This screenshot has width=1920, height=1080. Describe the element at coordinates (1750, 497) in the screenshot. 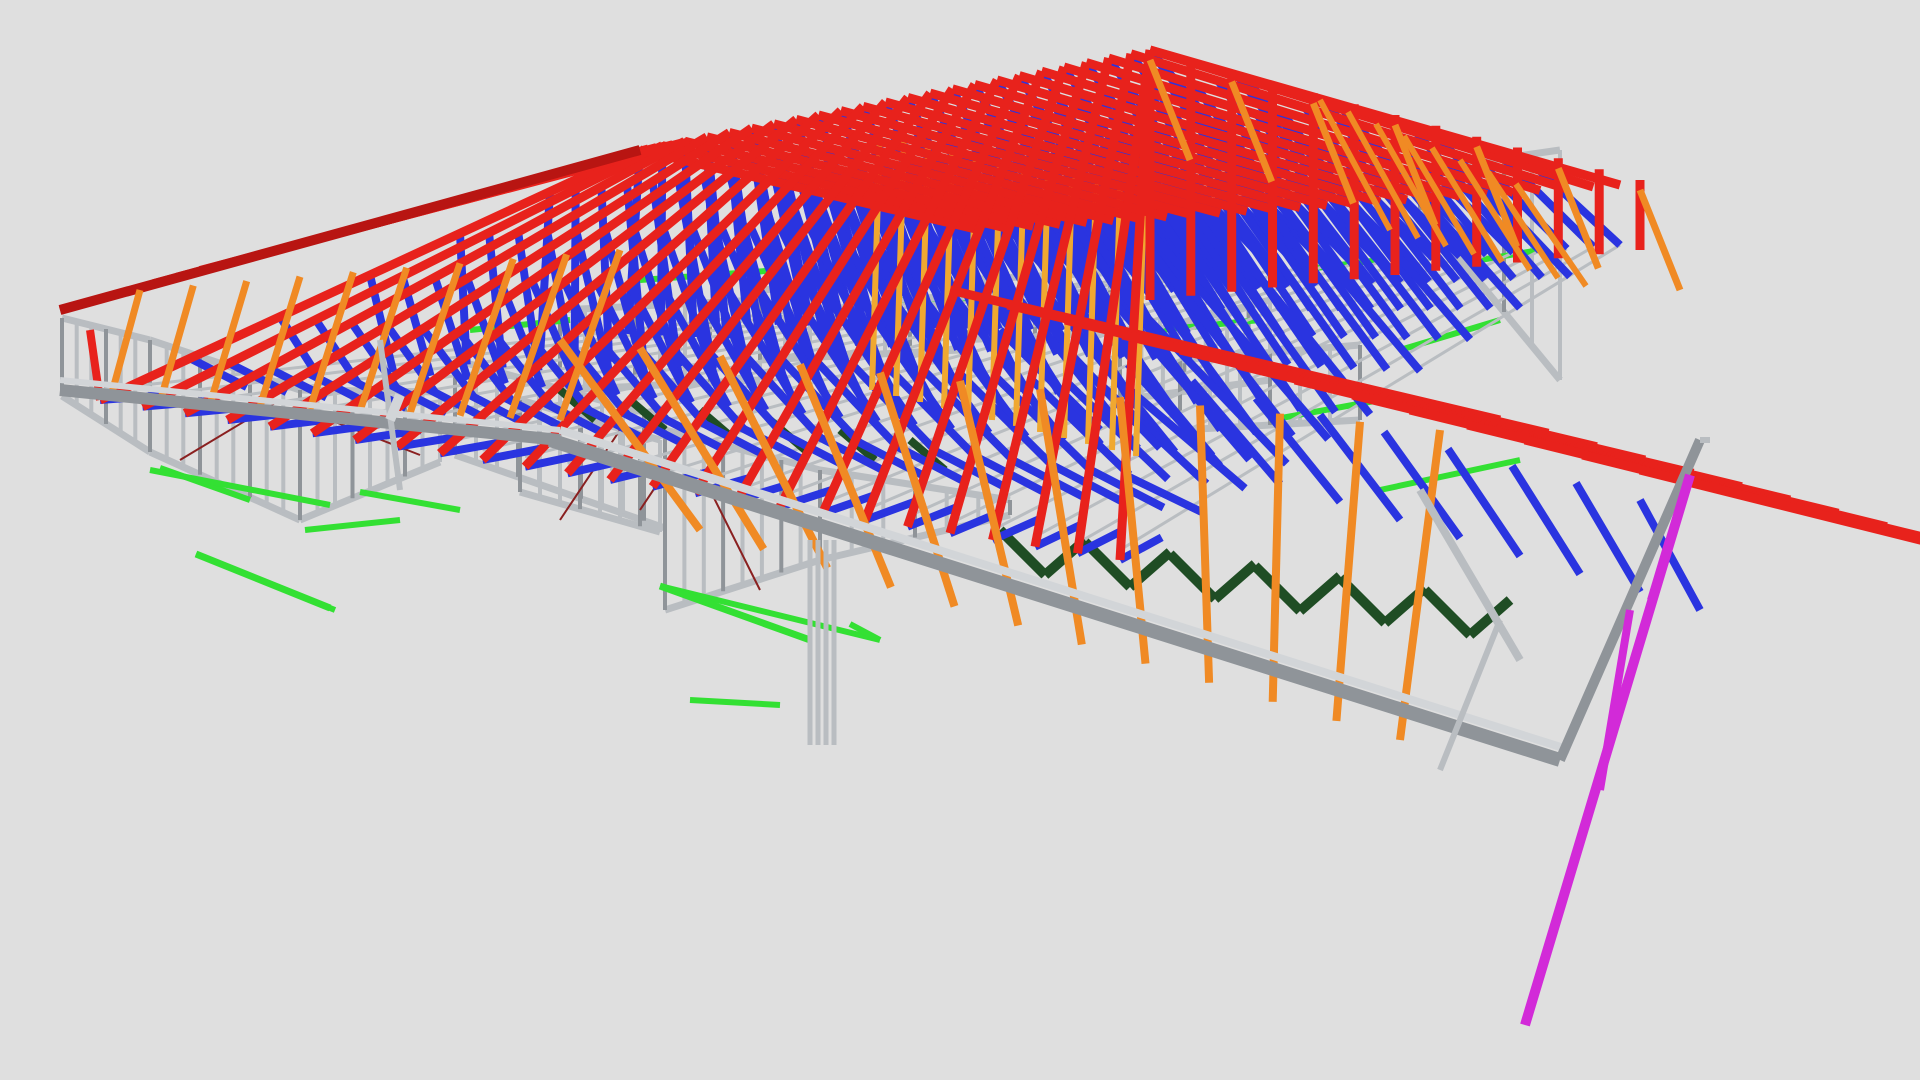

I see `verandah-truss-chord` at that location.